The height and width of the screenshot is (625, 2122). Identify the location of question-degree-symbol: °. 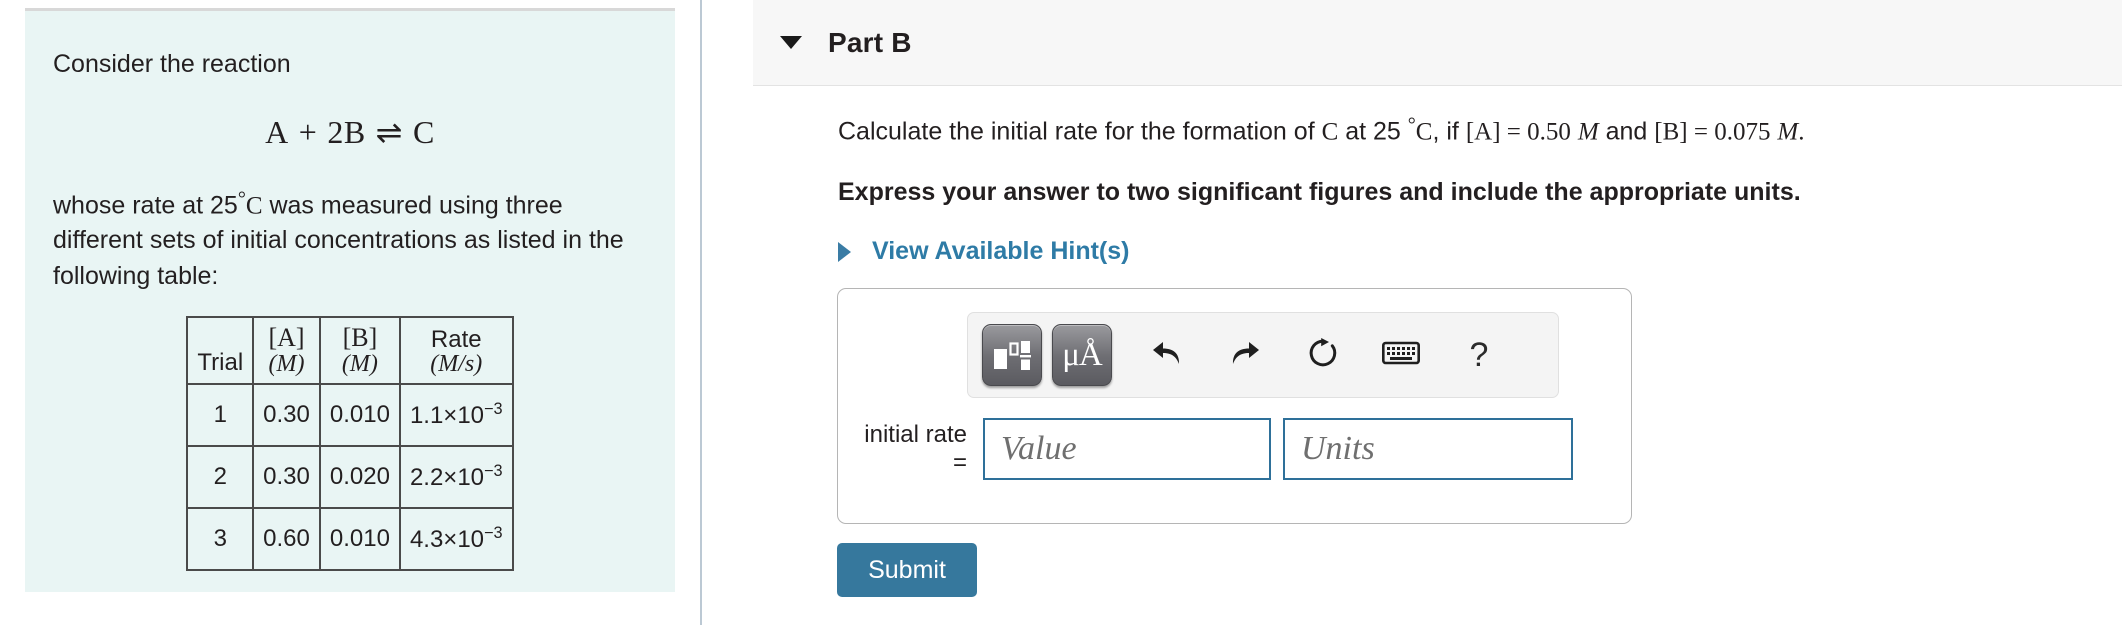
(1411, 125).